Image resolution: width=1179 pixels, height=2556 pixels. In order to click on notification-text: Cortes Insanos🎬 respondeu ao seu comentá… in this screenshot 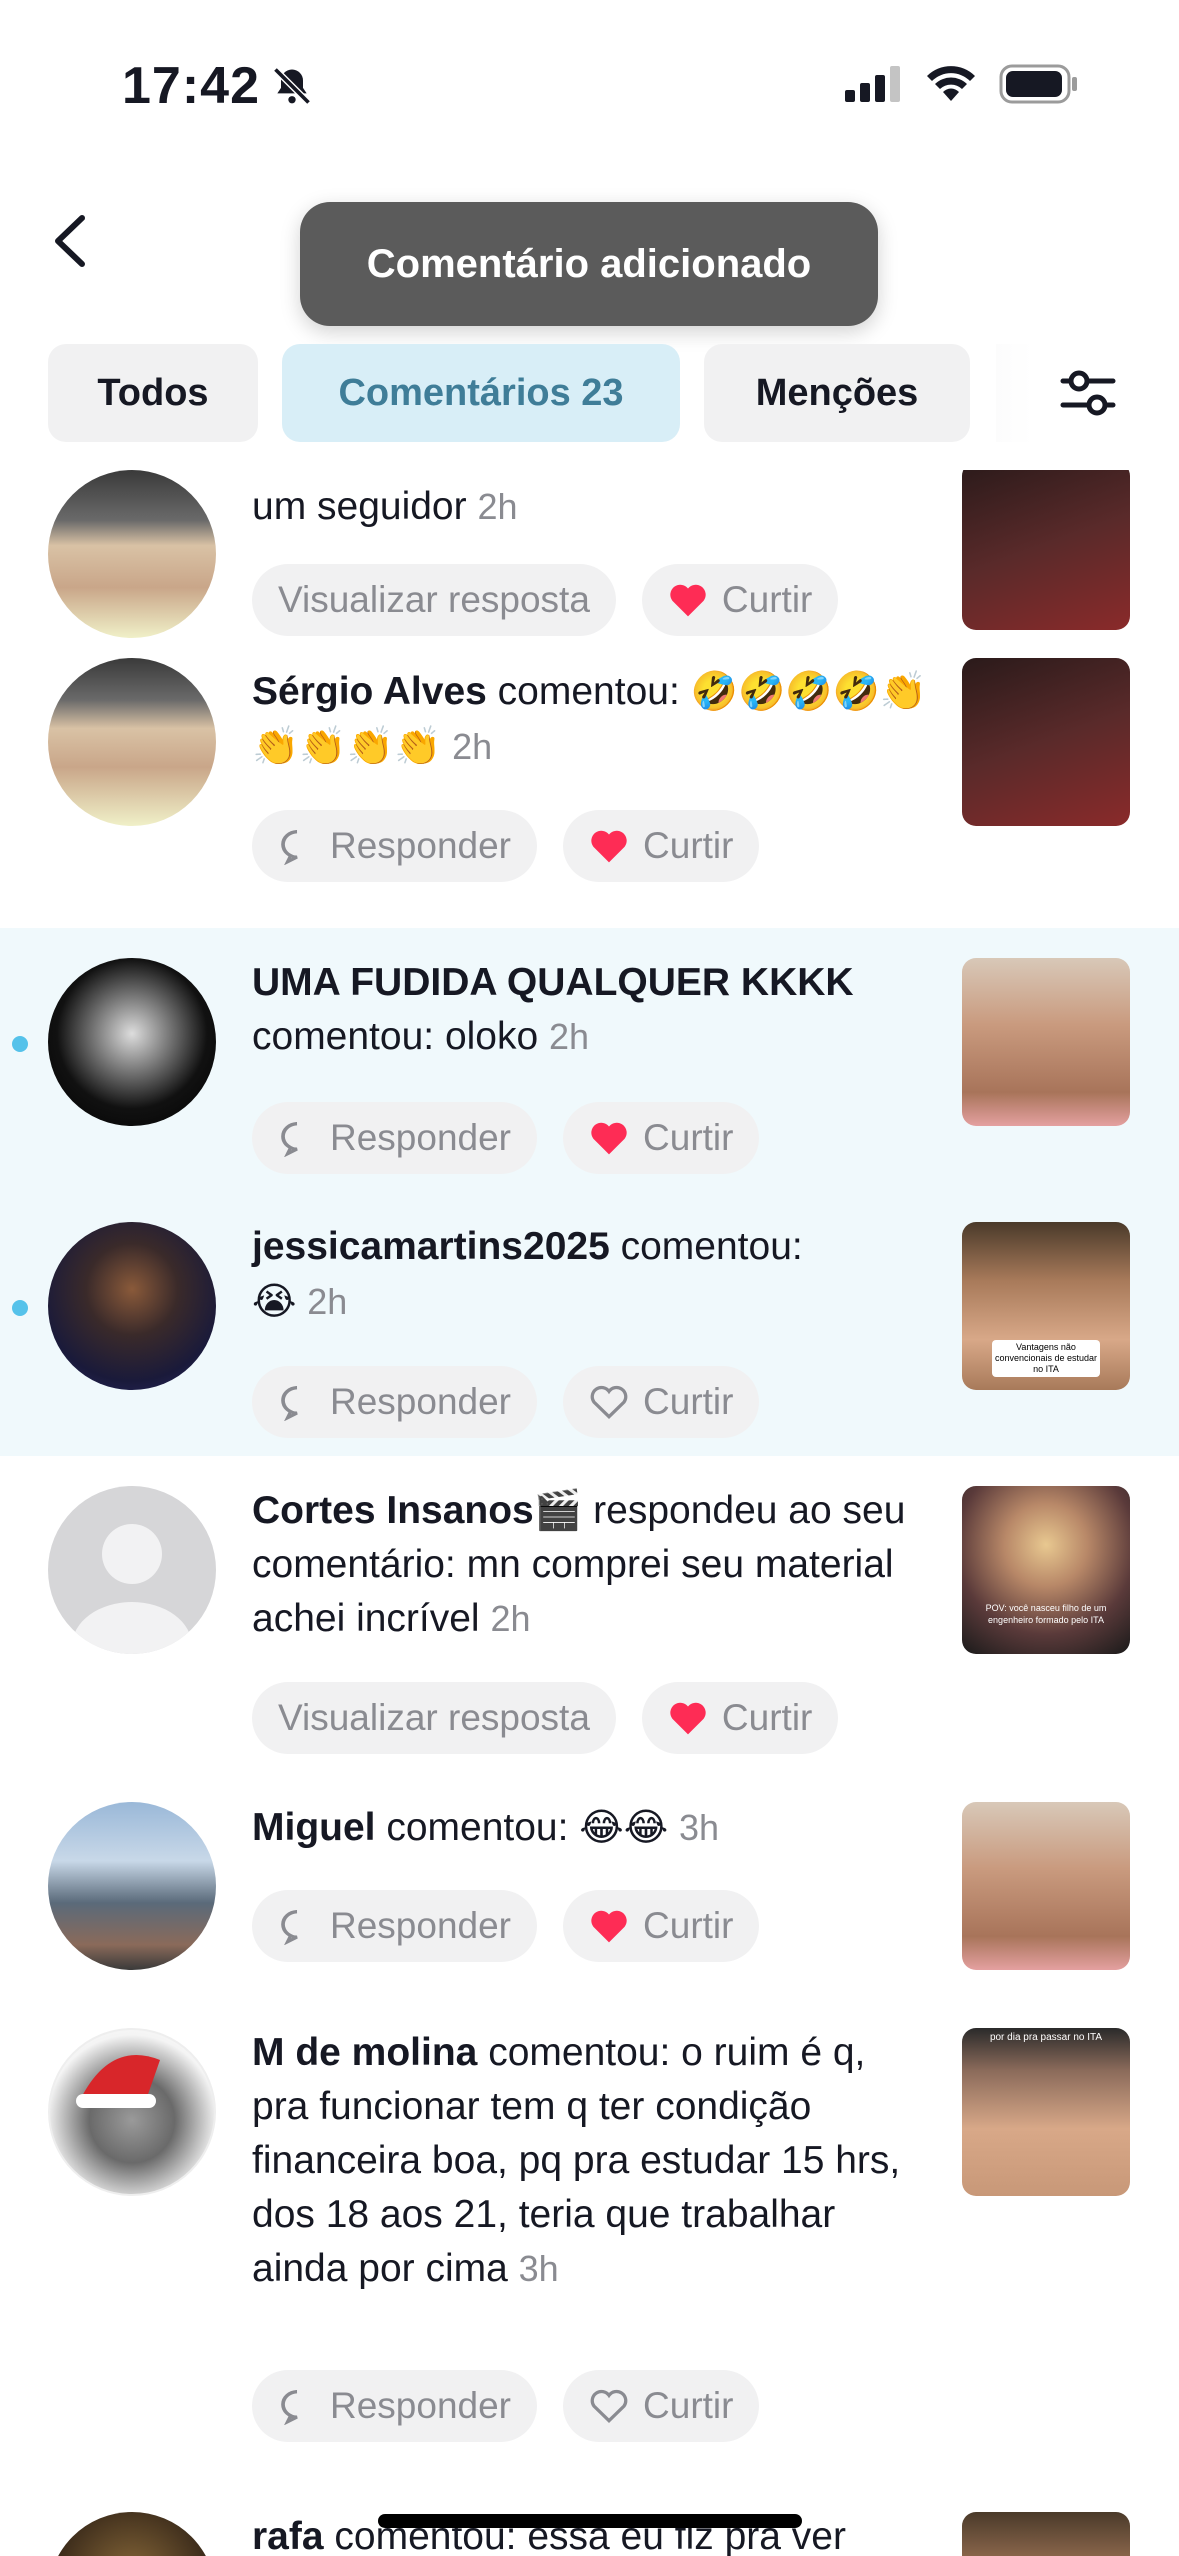, I will do `click(579, 1564)`.